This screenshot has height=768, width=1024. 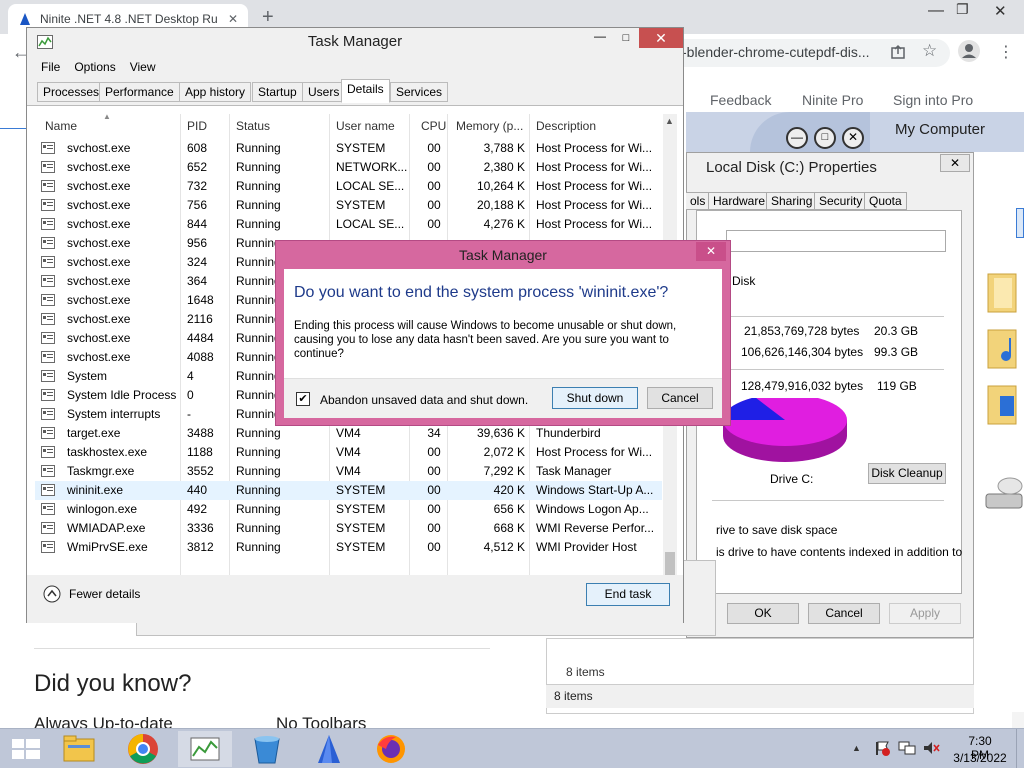 I want to click on start-button, so click(x=27, y=749).